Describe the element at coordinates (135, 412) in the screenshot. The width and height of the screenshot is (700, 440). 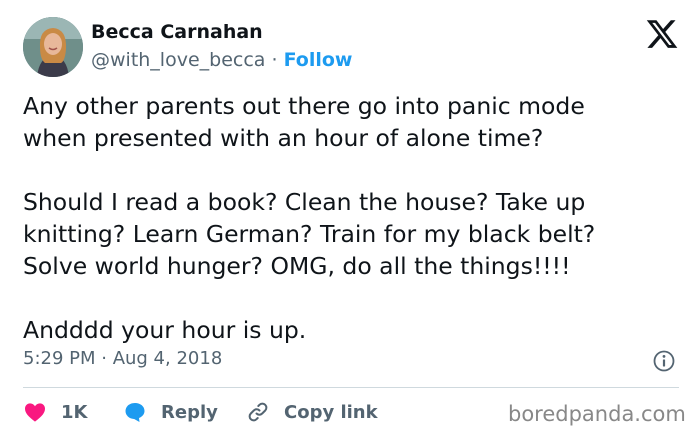
I see `speech-bubble-icon` at that location.